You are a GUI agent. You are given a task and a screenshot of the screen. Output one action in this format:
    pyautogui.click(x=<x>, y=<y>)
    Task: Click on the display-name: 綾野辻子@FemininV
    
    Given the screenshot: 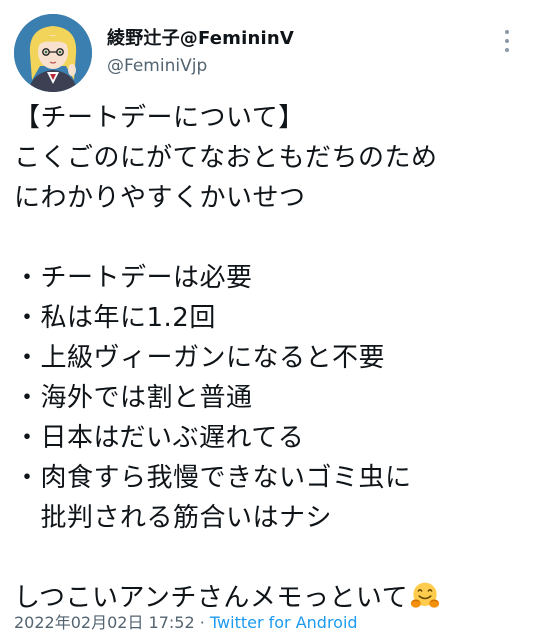 What is the action you would take?
    pyautogui.click(x=200, y=37)
    